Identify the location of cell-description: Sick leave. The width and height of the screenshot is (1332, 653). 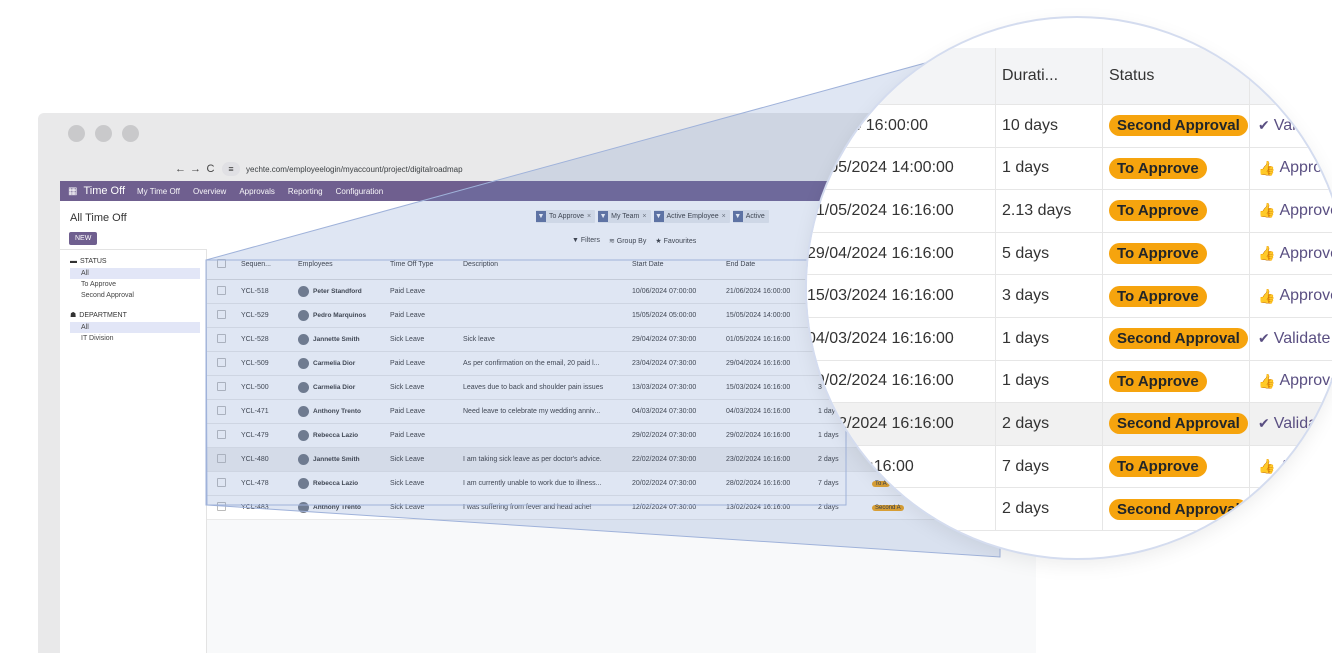
(546, 339).